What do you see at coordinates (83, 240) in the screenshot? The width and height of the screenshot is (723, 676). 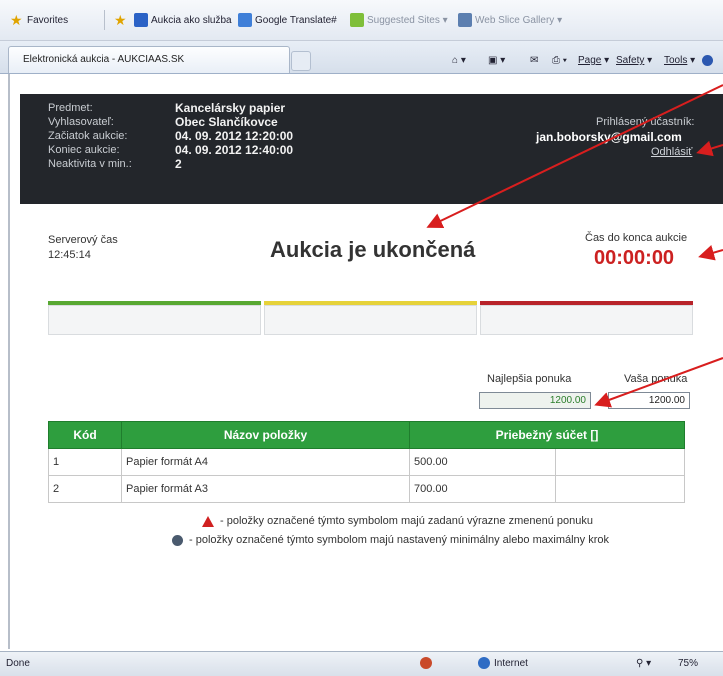 I see `server-time-label: Serverový čas` at bounding box center [83, 240].